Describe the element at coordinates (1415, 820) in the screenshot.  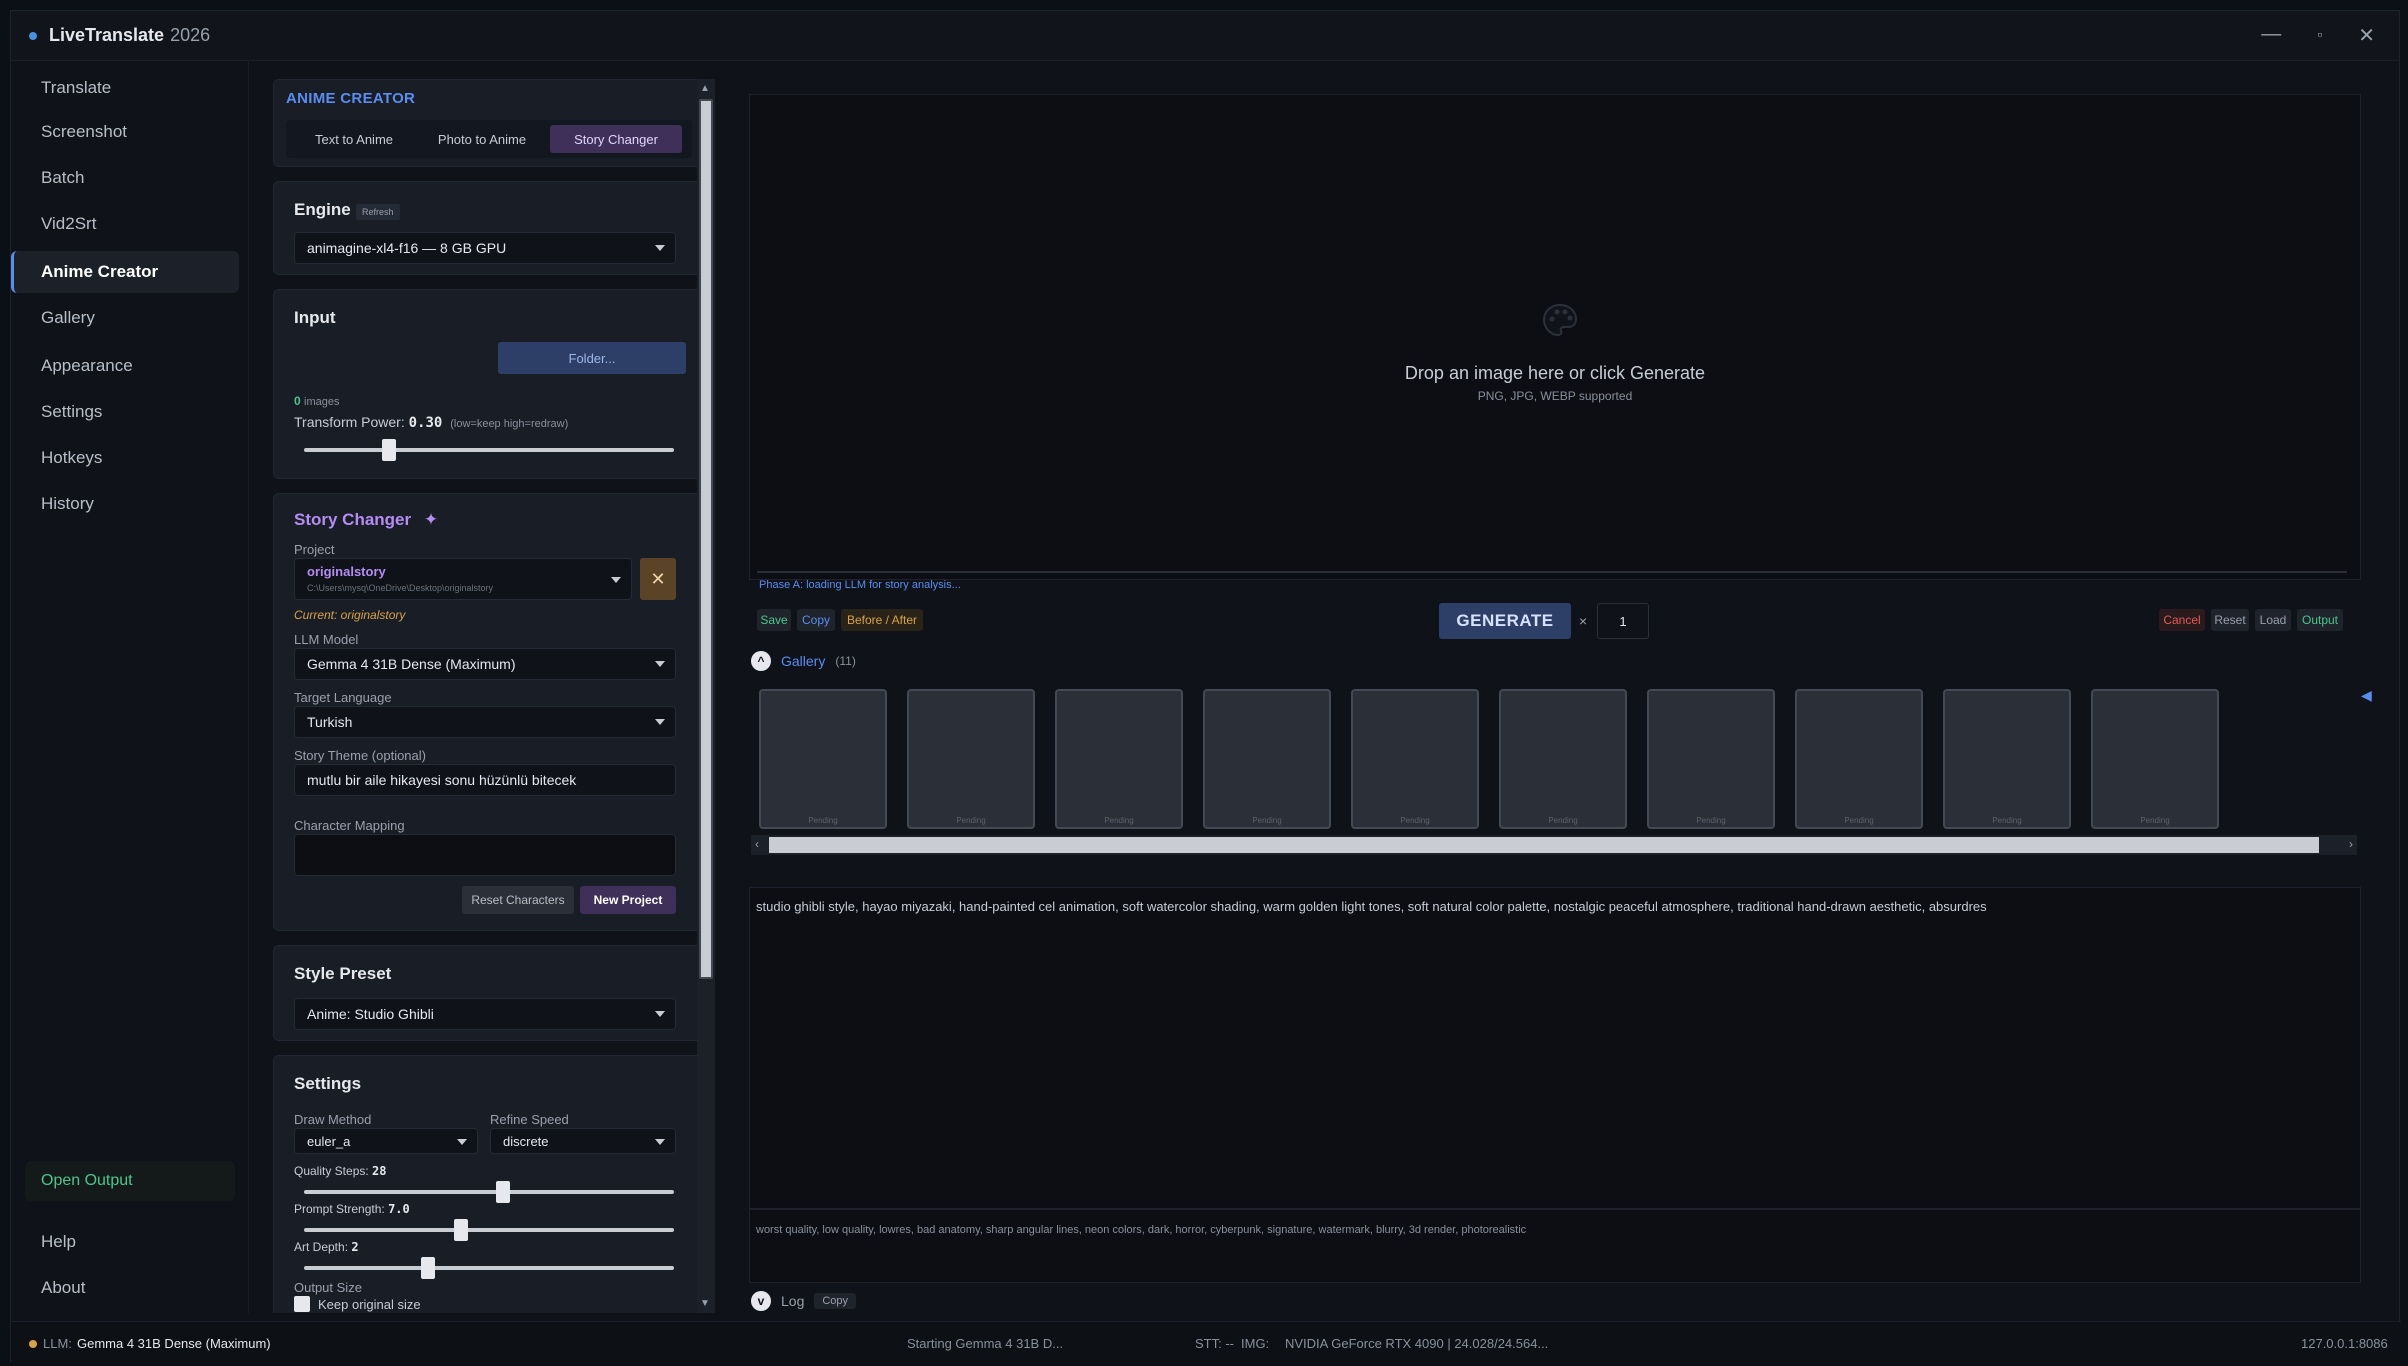
I see `thumbnail-status: Pending` at that location.